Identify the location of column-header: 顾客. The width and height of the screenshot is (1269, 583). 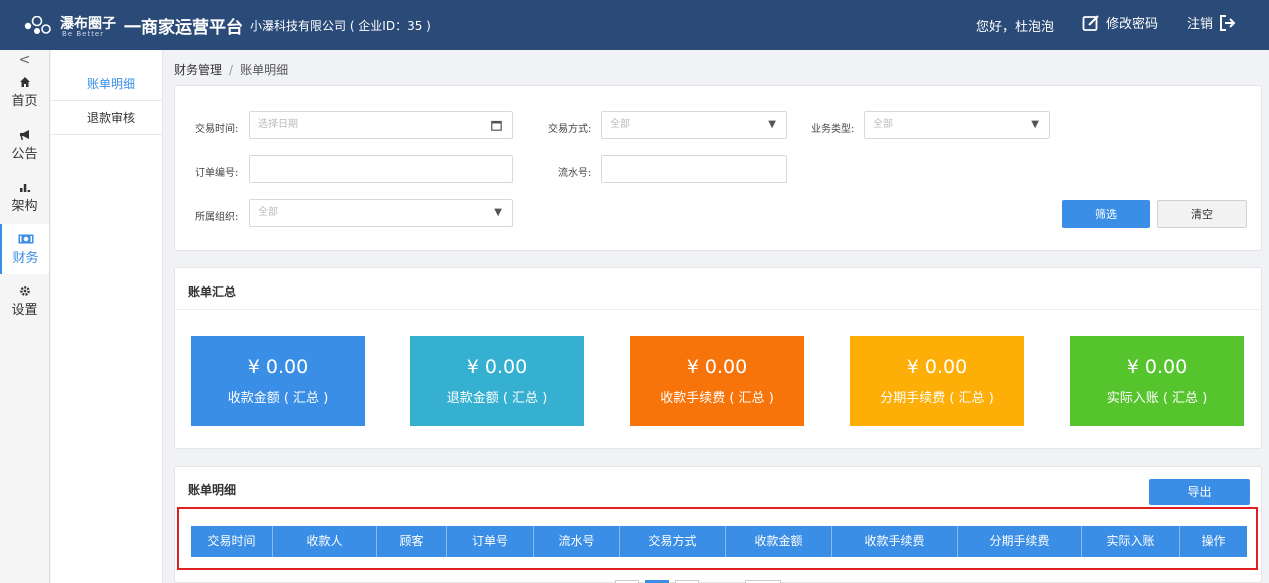
(412, 541).